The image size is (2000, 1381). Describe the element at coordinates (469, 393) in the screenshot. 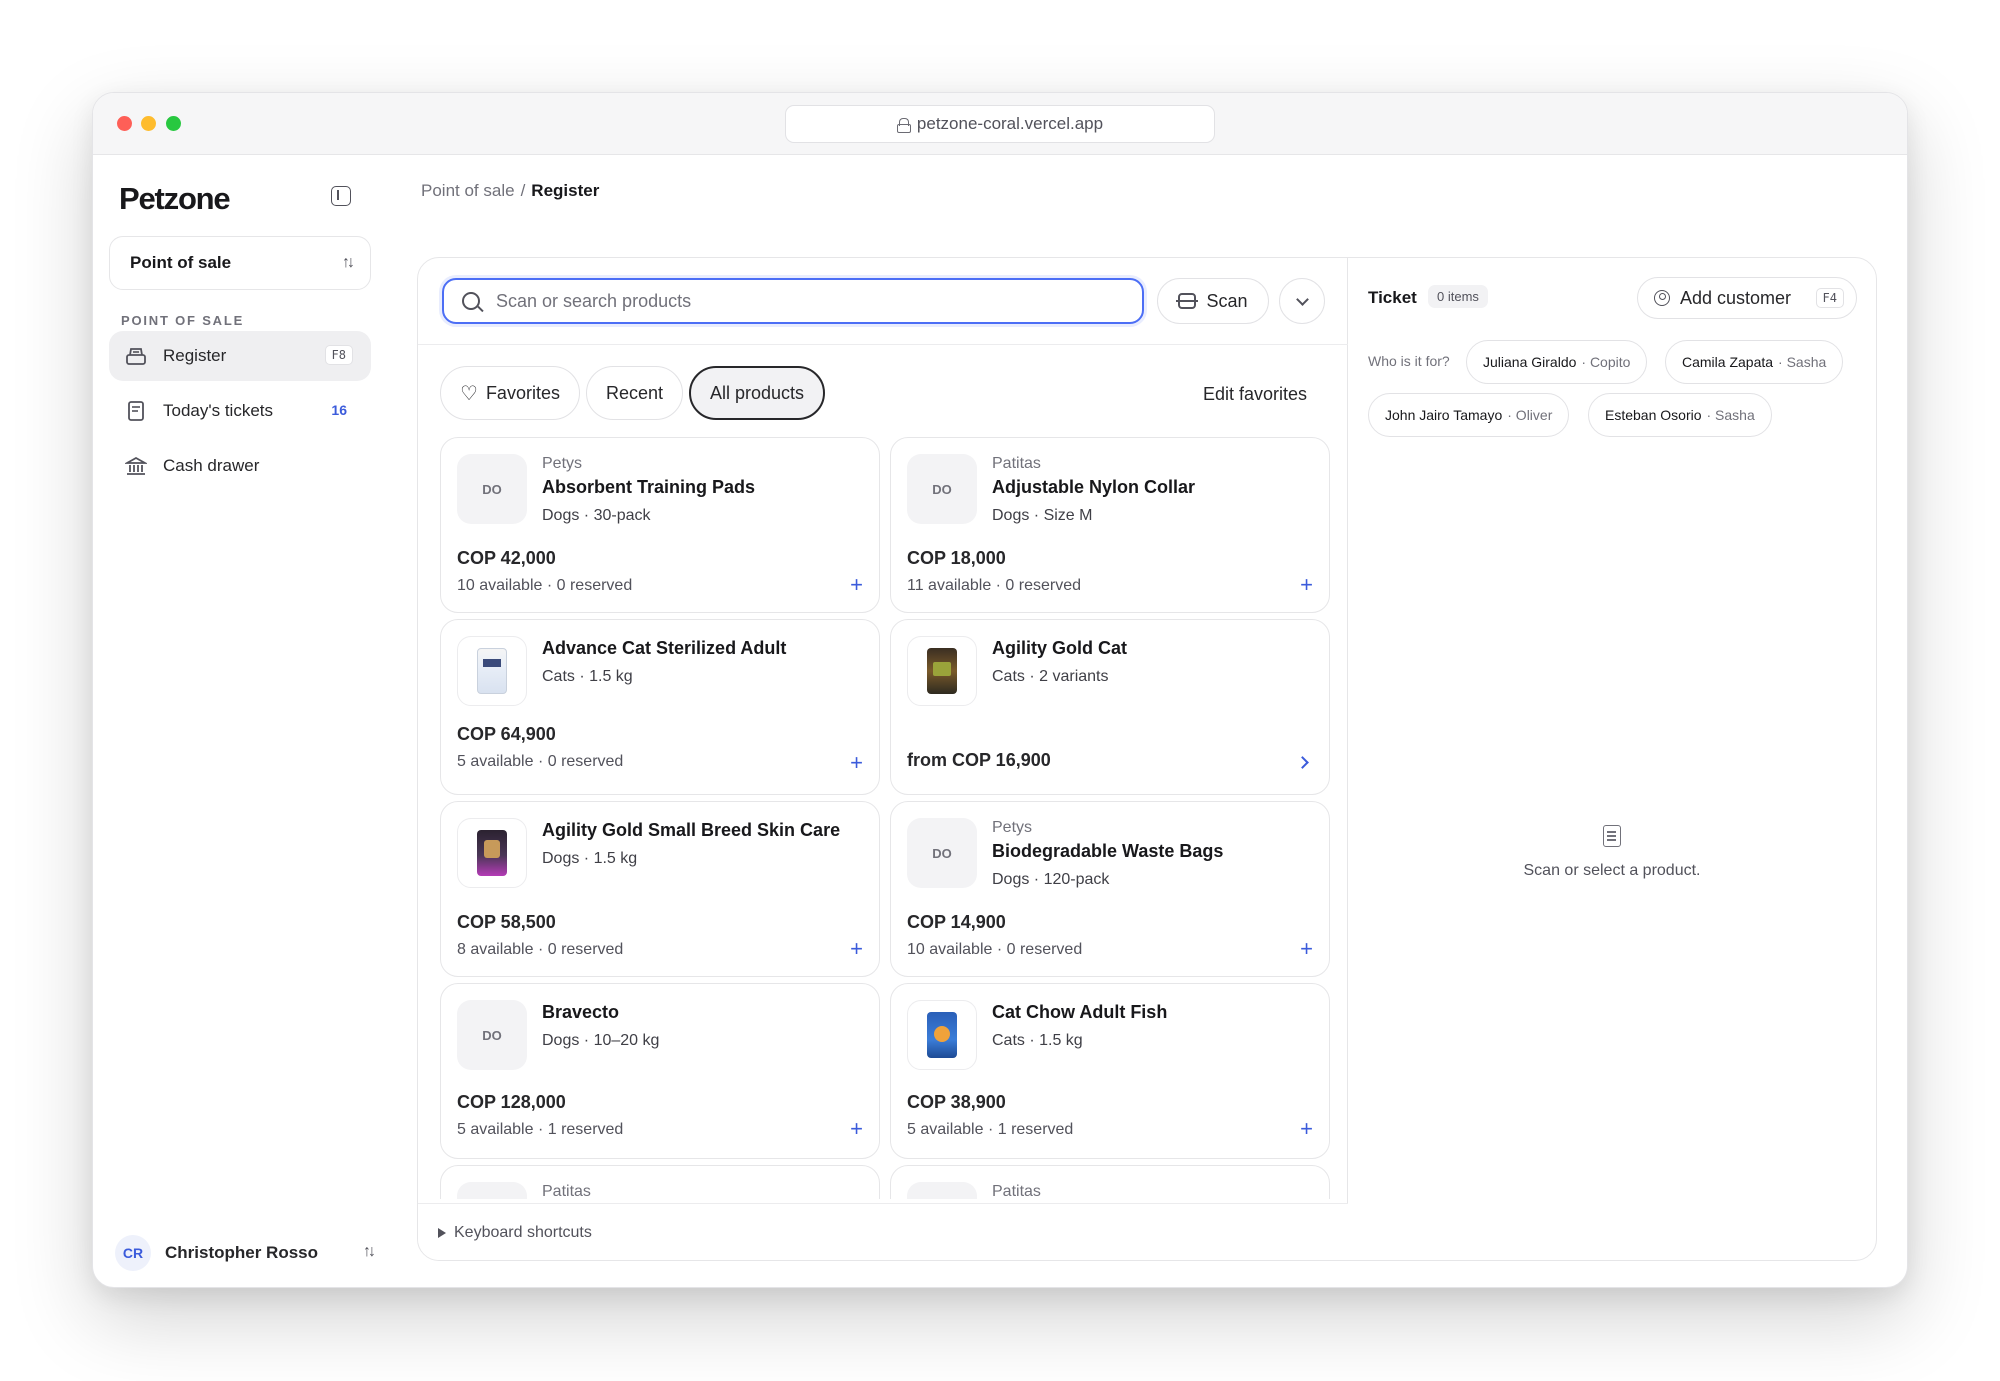

I see `heart-icon: ♡` at that location.